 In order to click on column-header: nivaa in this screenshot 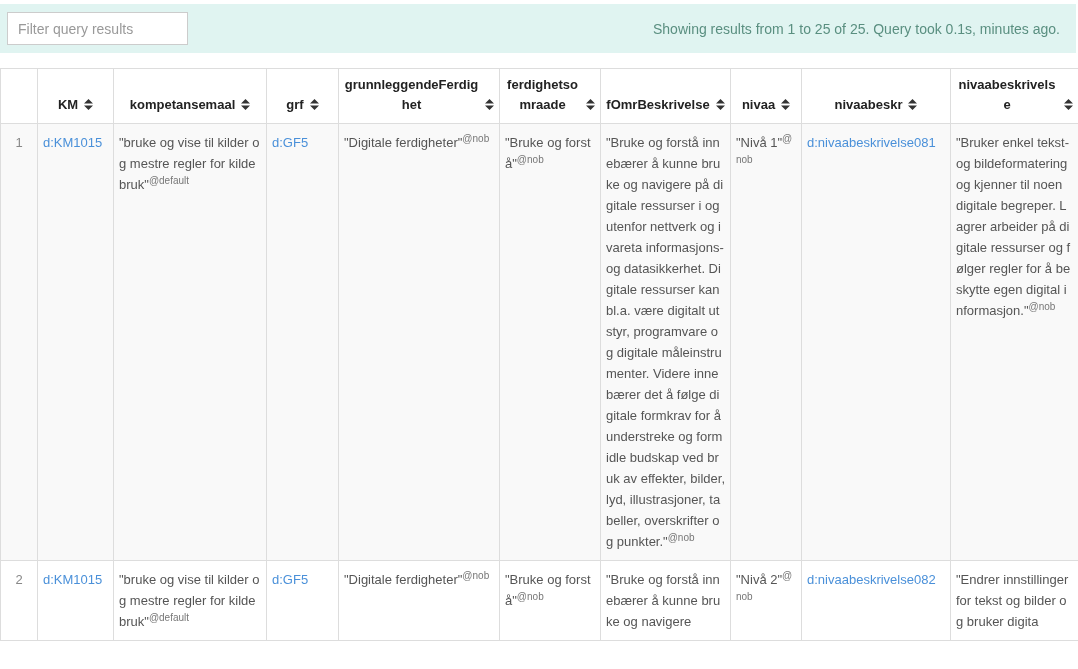, I will do `click(758, 105)`.